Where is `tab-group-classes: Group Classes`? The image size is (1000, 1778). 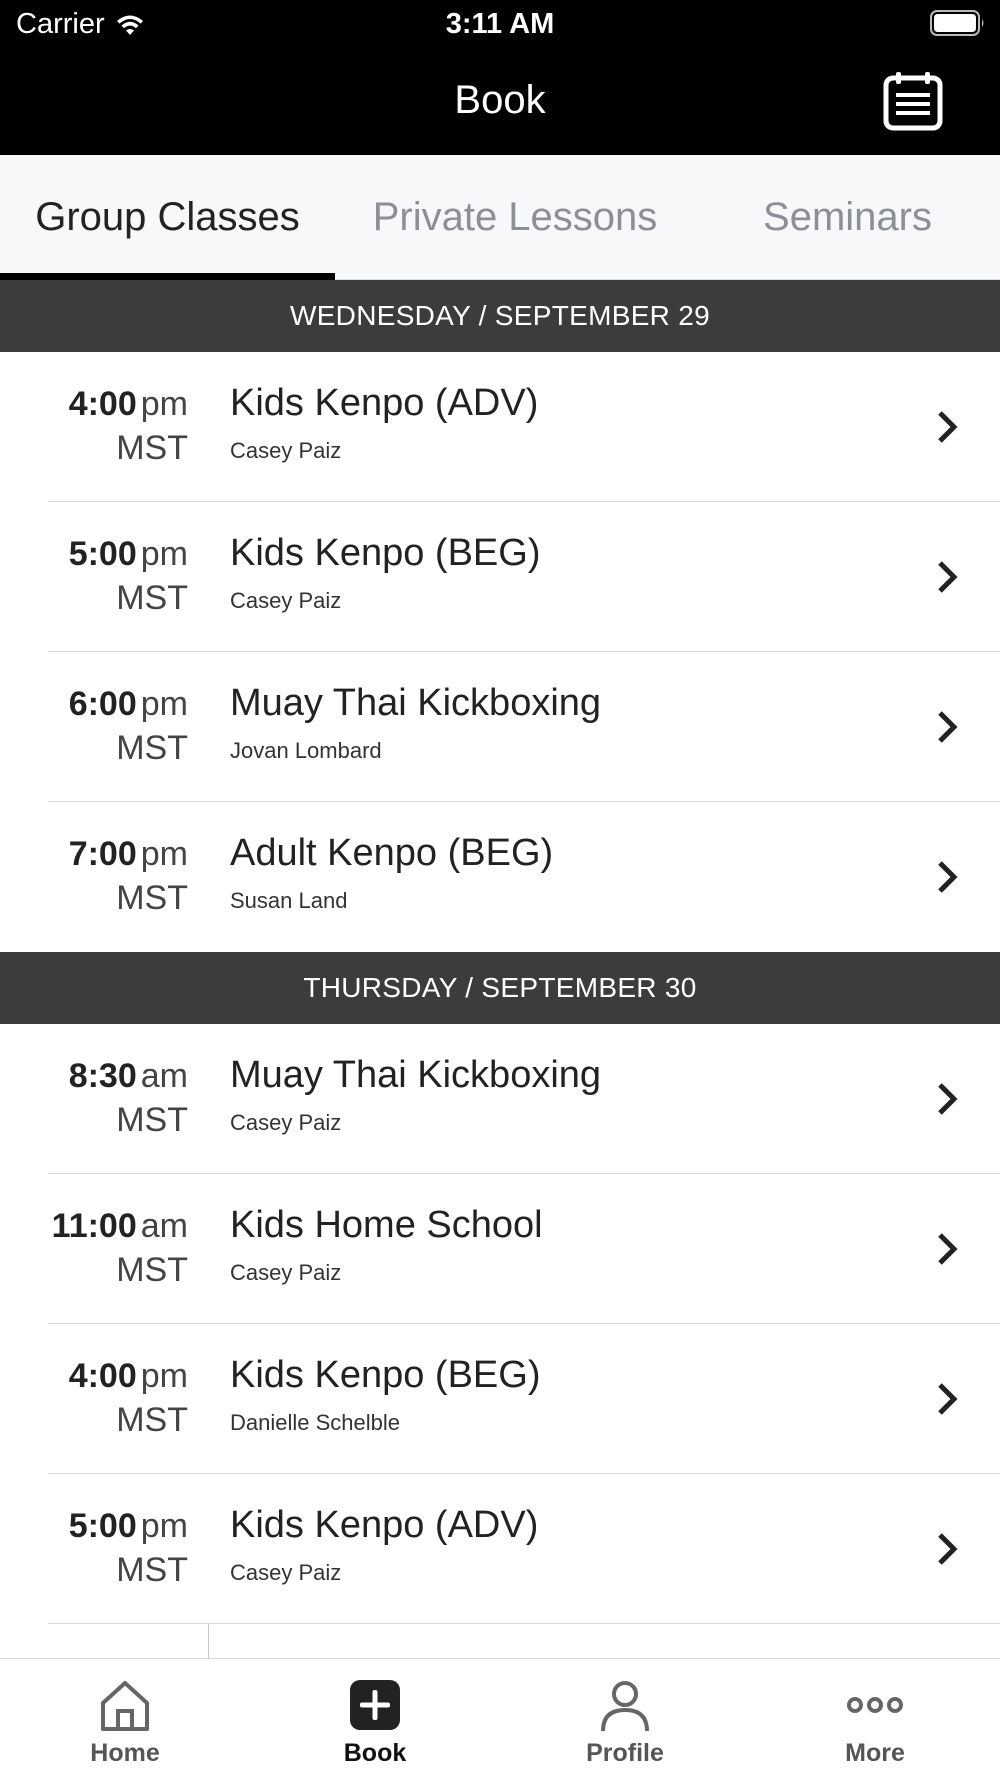
tab-group-classes: Group Classes is located at coordinates (167, 217).